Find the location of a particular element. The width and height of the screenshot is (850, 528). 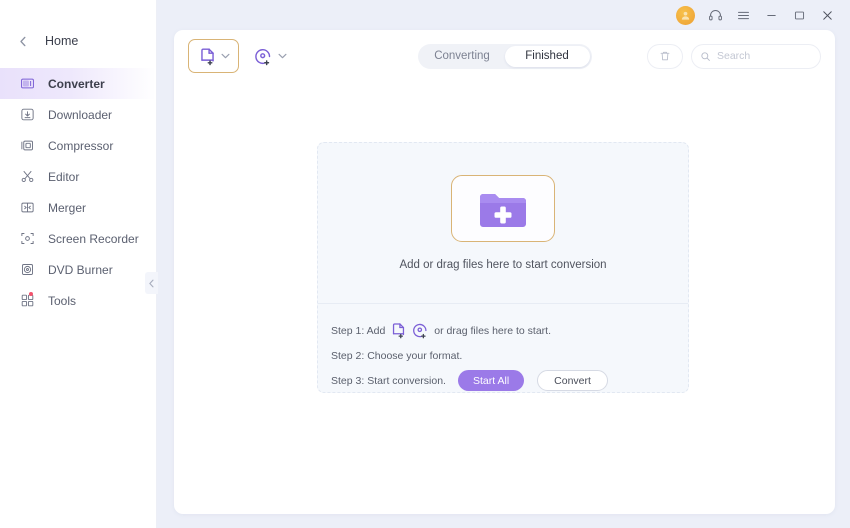

sidebar-item-label: DVD Burner is located at coordinates (80, 269).